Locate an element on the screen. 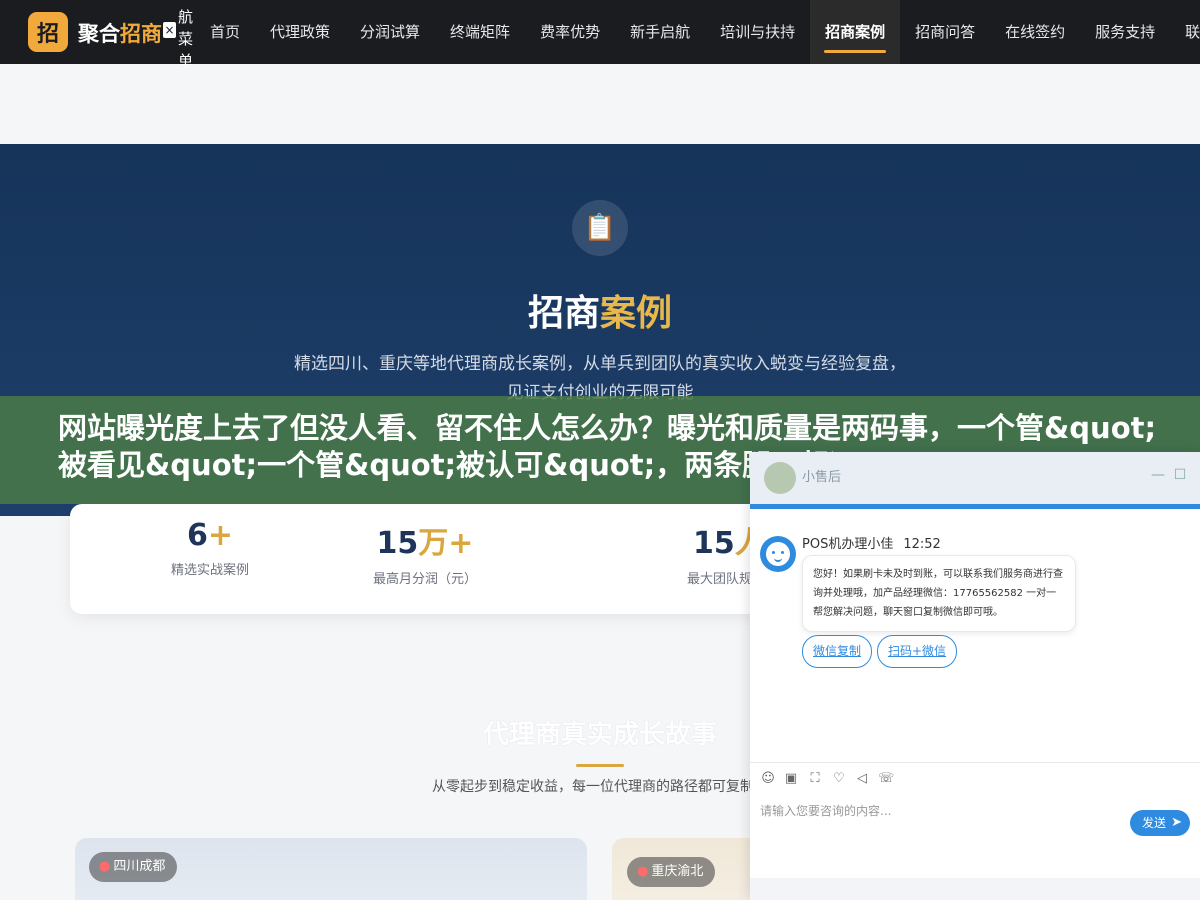 This screenshot has width=1200, height=900. location-label: 重庆渝北 is located at coordinates (677, 871).